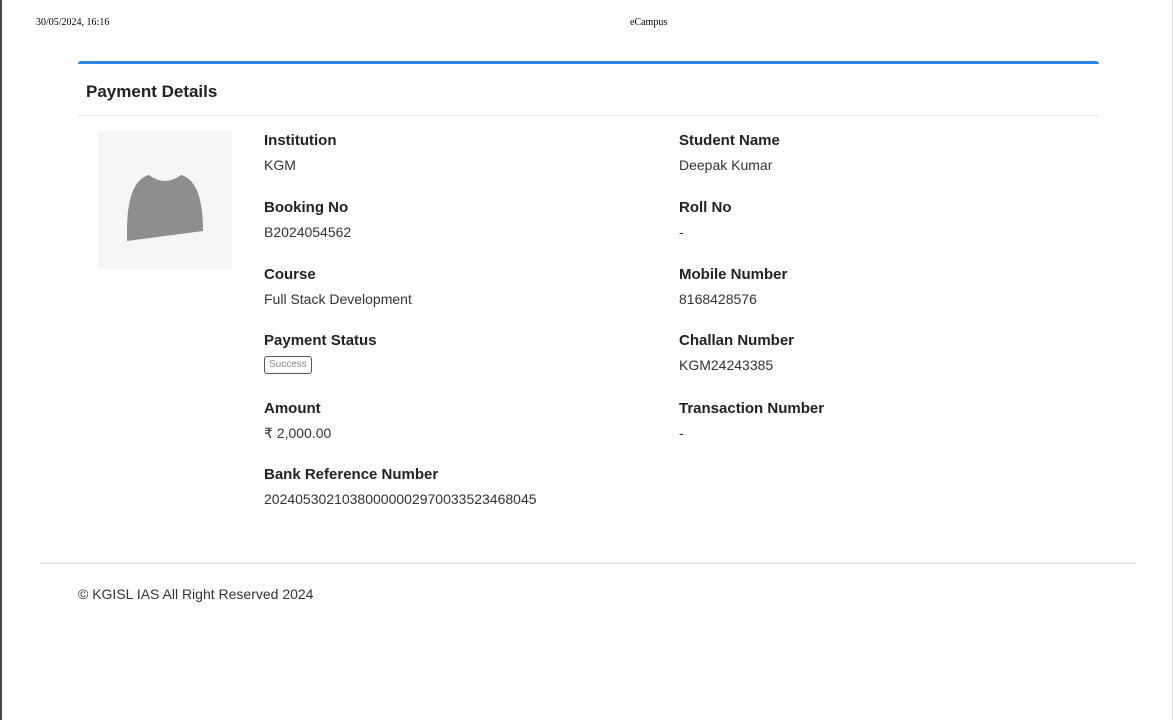 The image size is (1173, 720). Describe the element at coordinates (165, 208) in the screenshot. I see `user-silhouette-icon` at that location.